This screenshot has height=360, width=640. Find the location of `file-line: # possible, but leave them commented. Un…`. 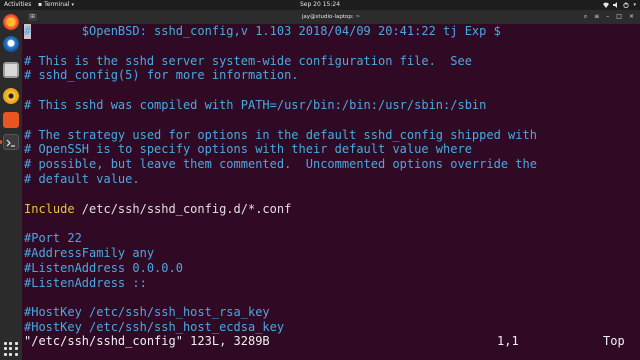

file-line: # possible, but leave them commented. Un… is located at coordinates (280, 164).